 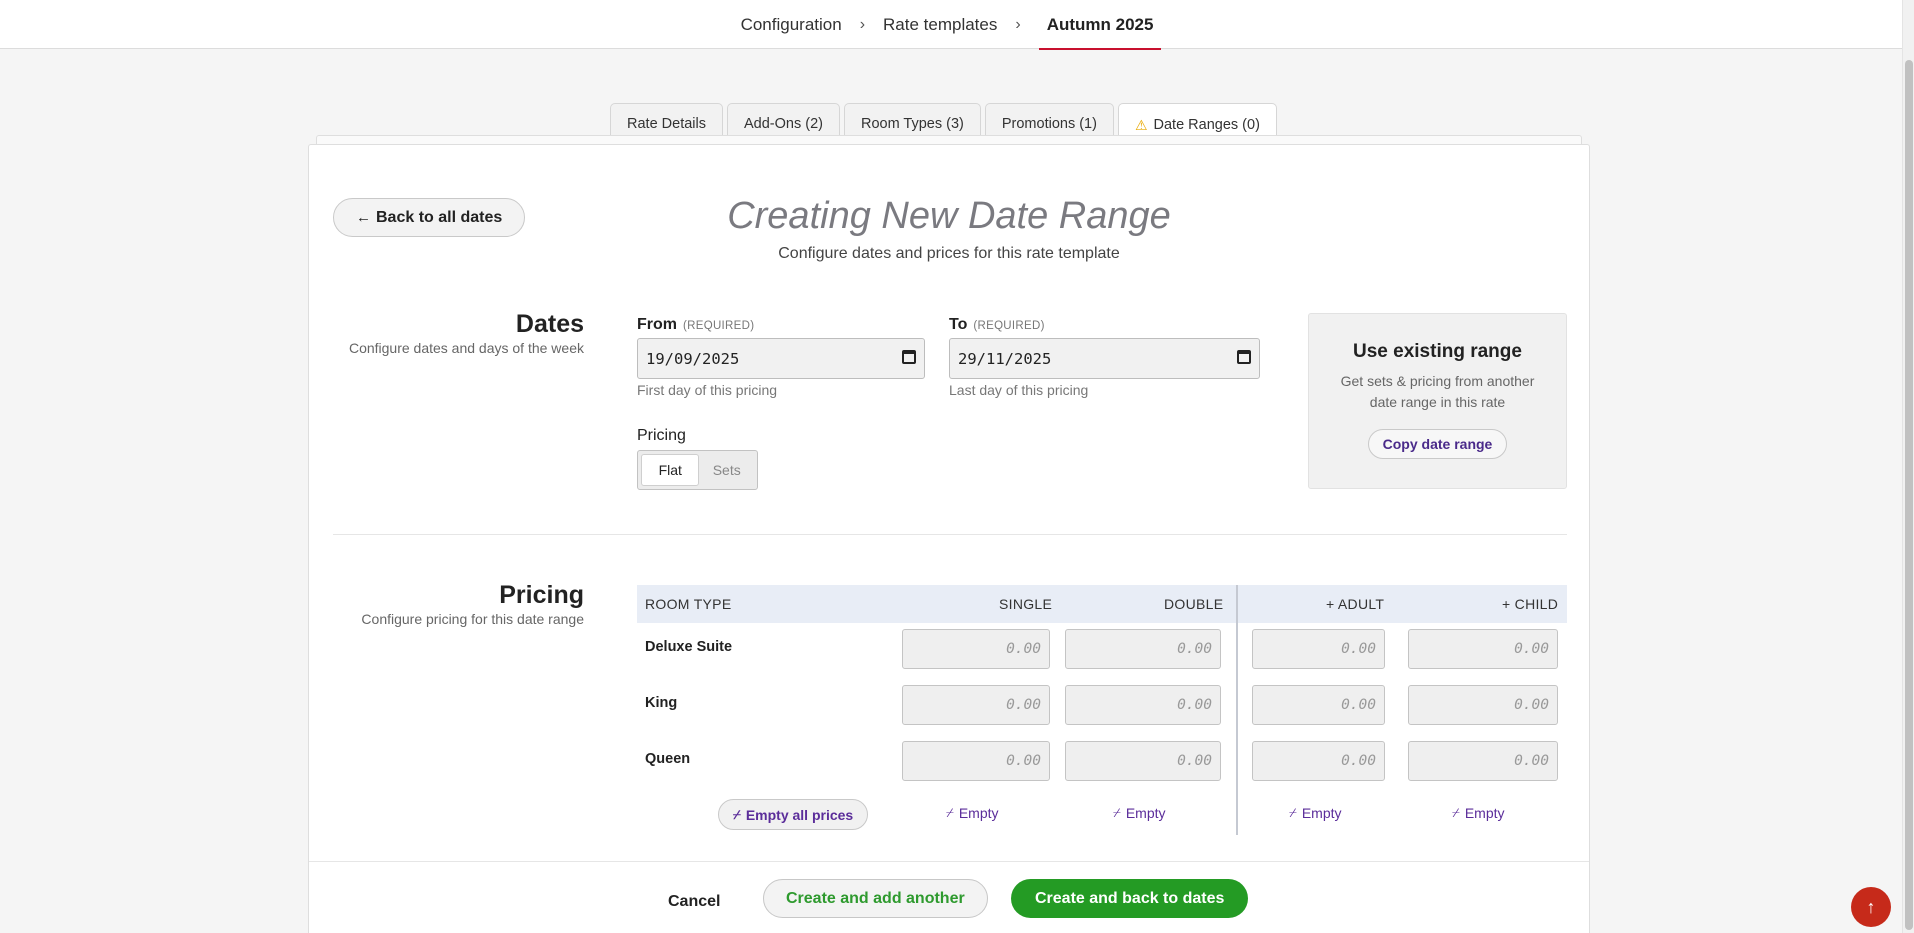 I want to click on pricing-section-description: Configure pricing for this date range, so click(x=472, y=619).